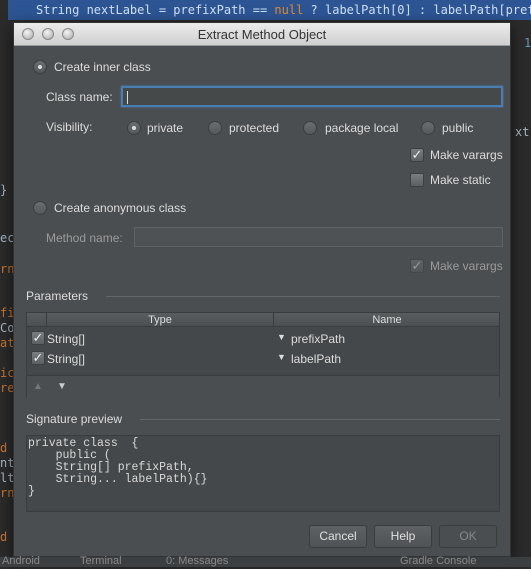 This screenshot has height=569, width=531. I want to click on method-name-input, so click(318, 237).